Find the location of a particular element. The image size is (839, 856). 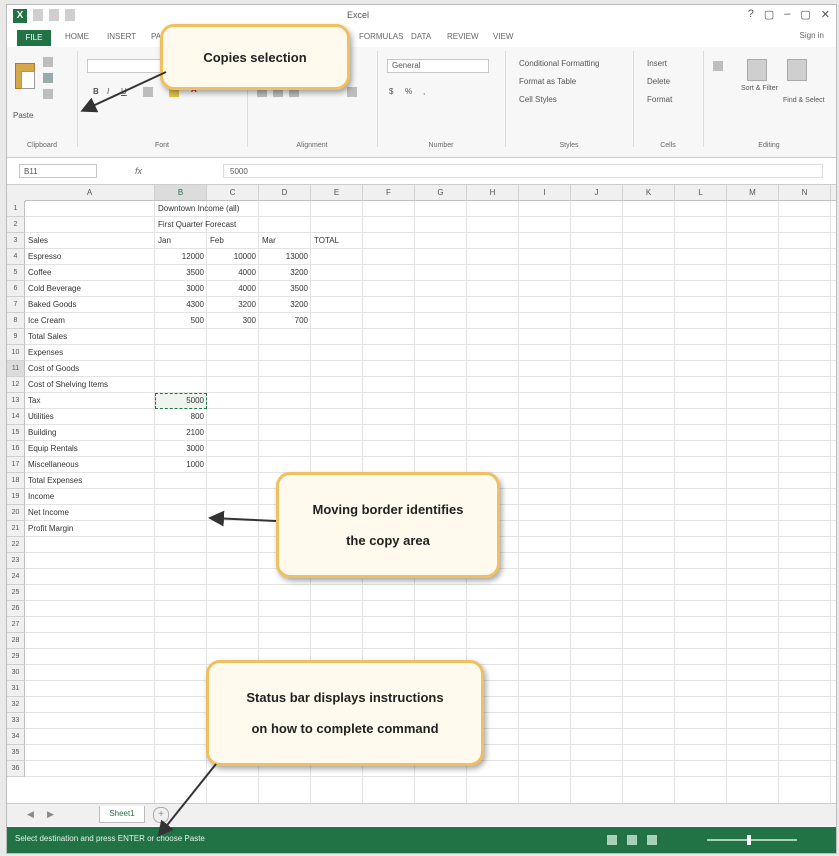

row-header-27: 27 is located at coordinates (16, 625).